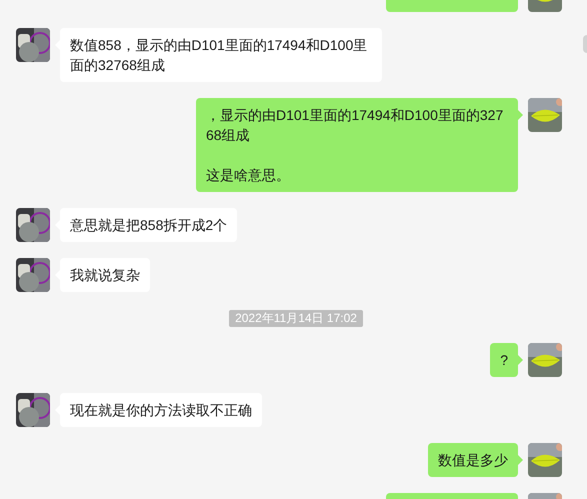  What do you see at coordinates (105, 275) in the screenshot?
I see `message-text: 我就说复杂` at bounding box center [105, 275].